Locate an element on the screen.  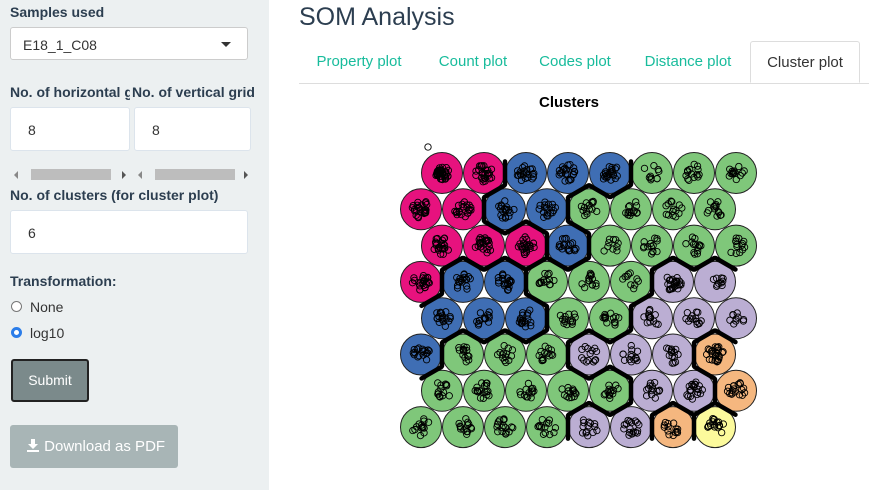
vgrid-input-value: 8 is located at coordinates (156, 130).